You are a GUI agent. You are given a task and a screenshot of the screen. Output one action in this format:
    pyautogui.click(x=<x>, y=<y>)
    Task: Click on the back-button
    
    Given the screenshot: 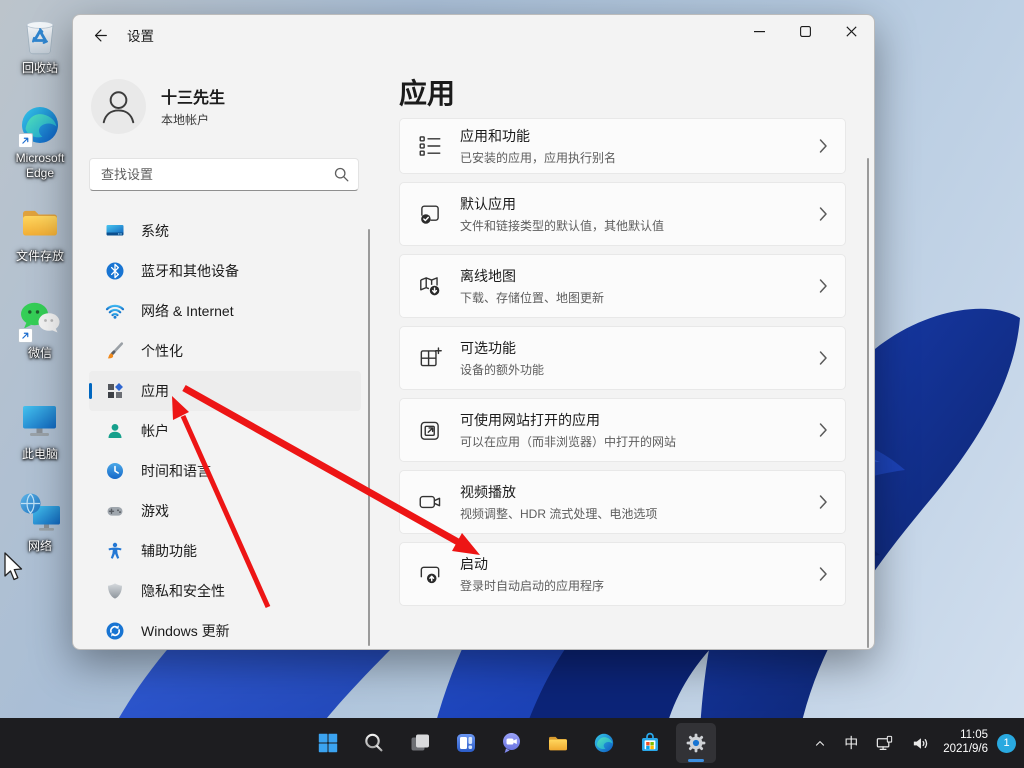 What is the action you would take?
    pyautogui.click(x=100, y=35)
    